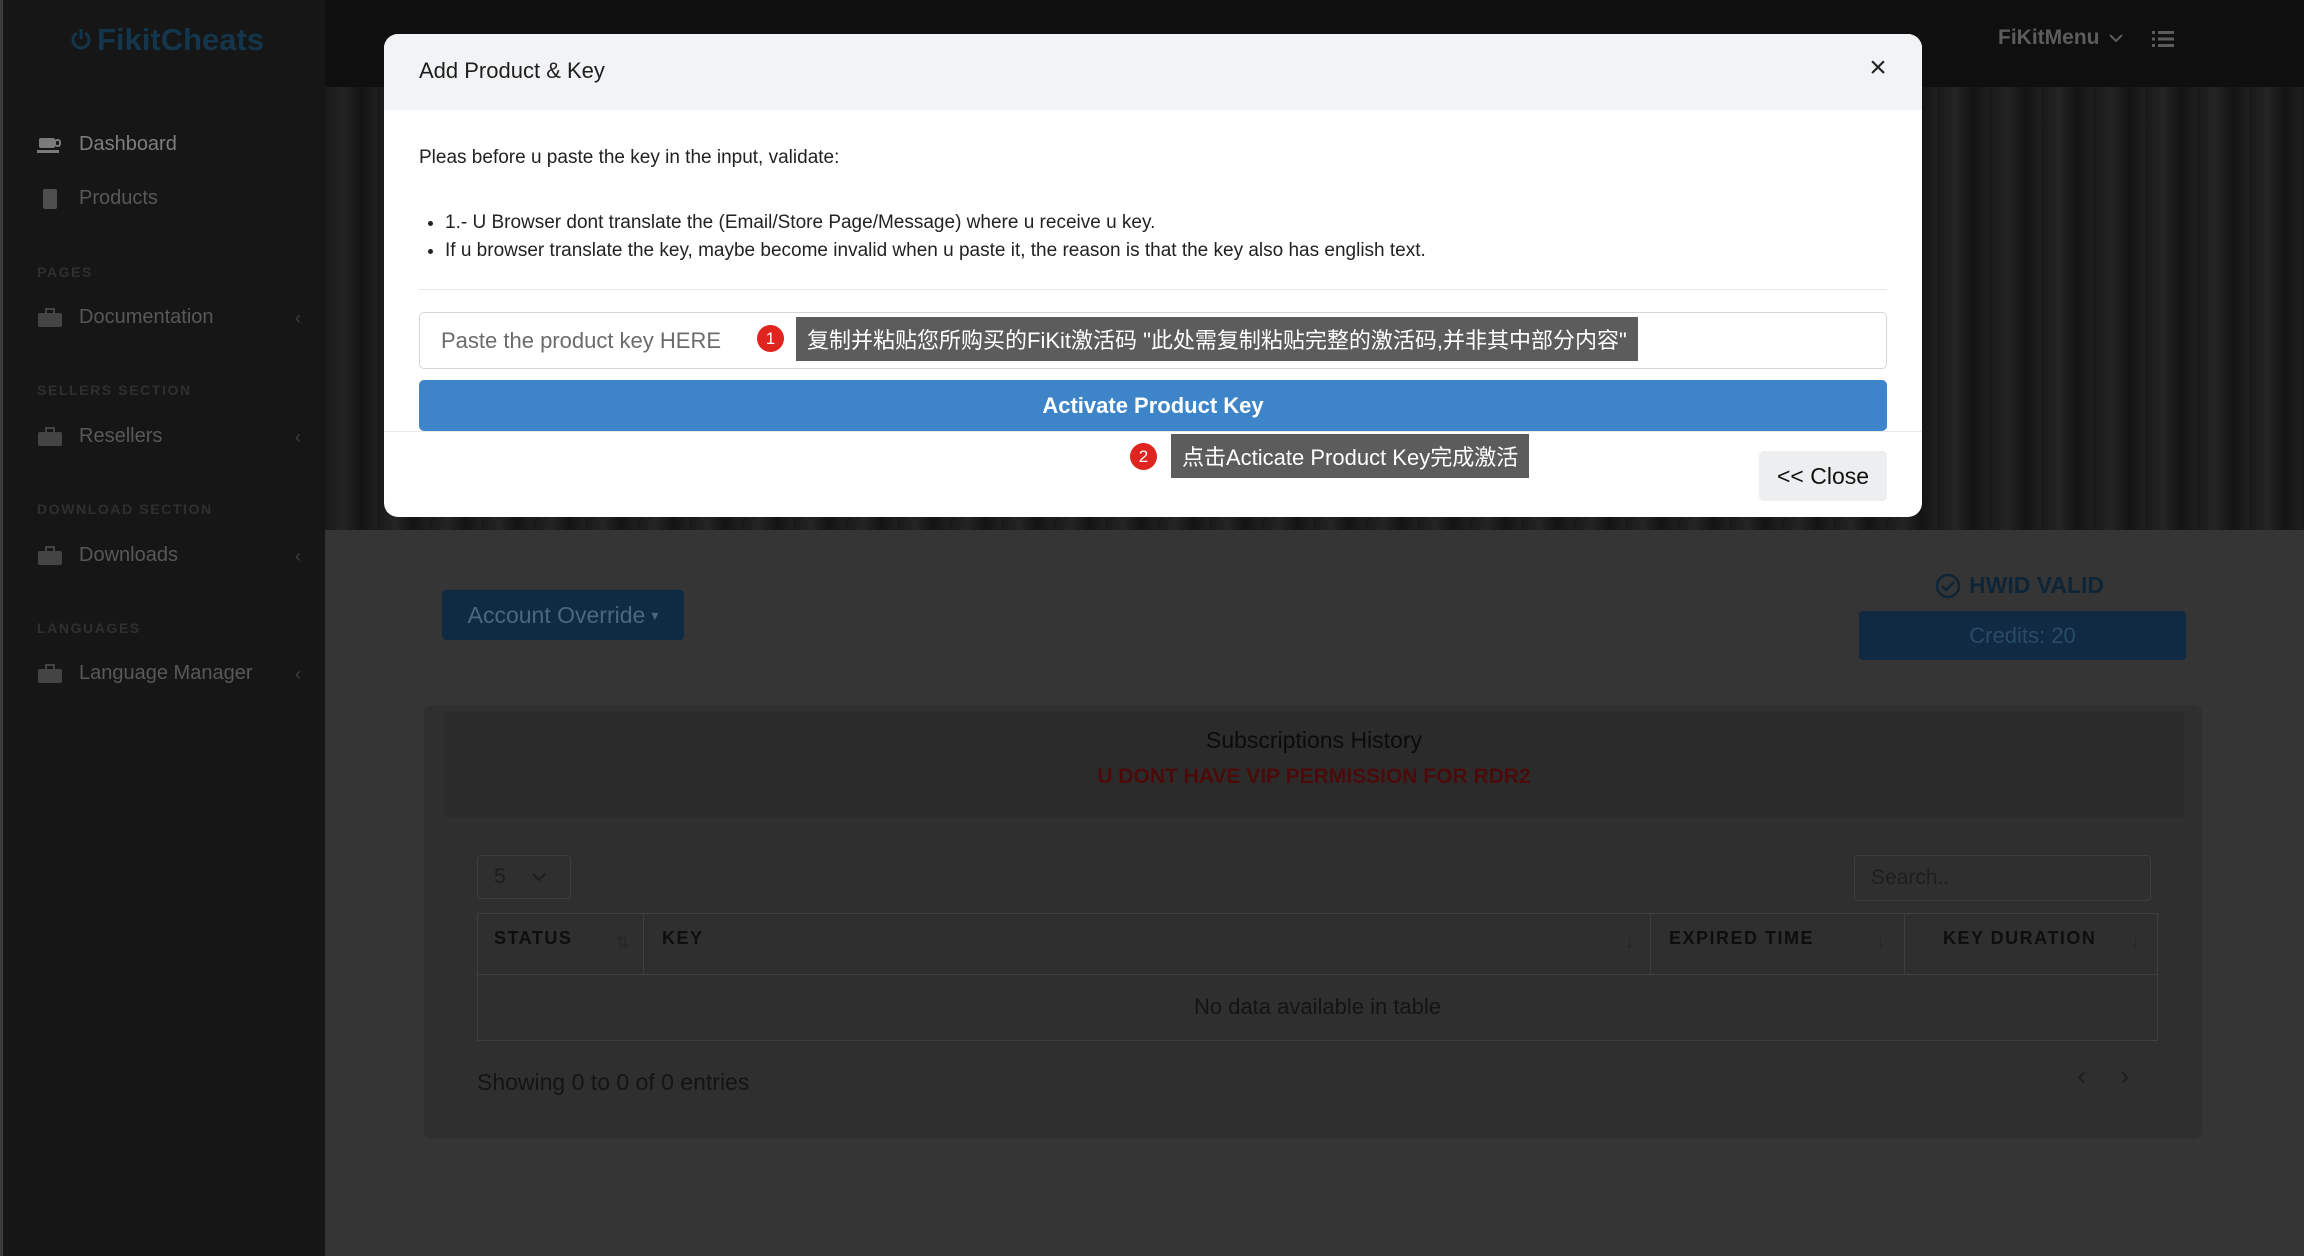  Describe the element at coordinates (622, 942) in the screenshot. I see `sort-icon: ⇅` at that location.